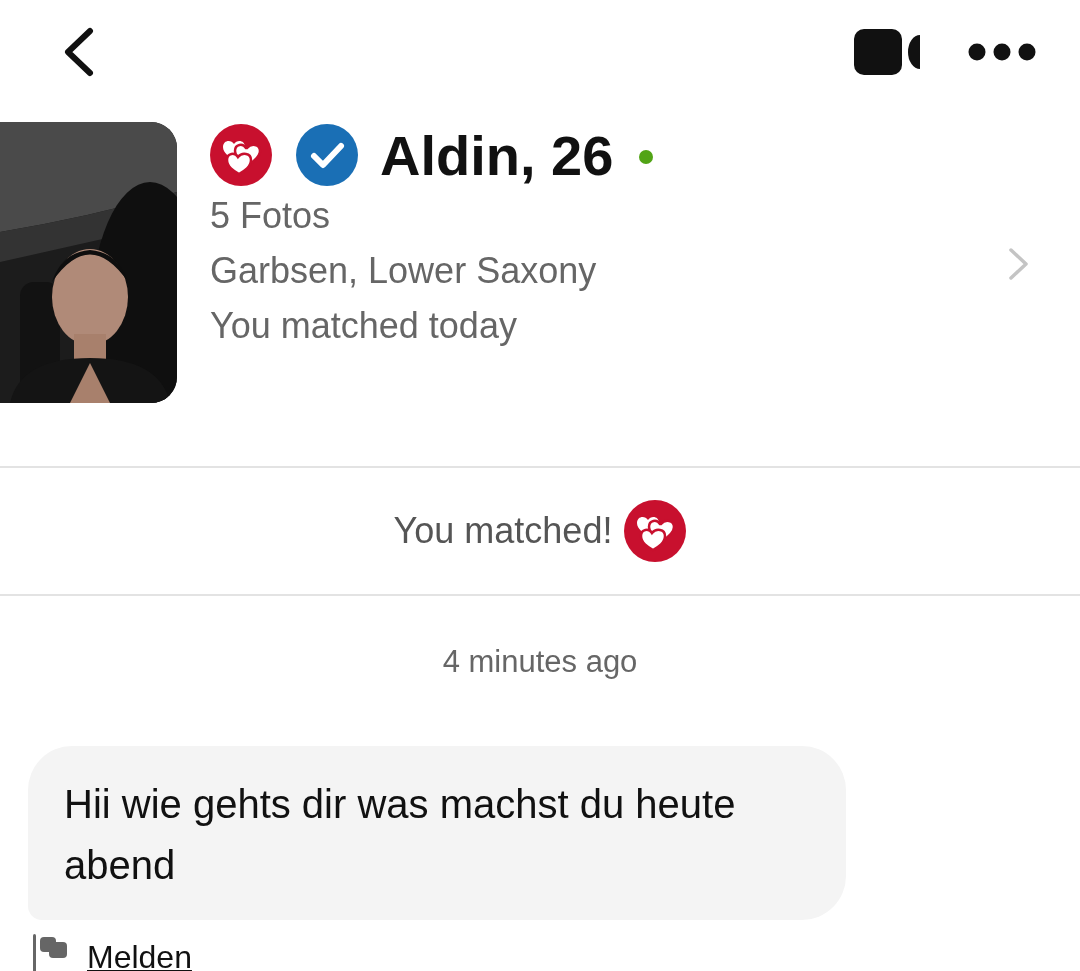  Describe the element at coordinates (404, 271) in the screenshot. I see `location-text: Garbsen, Lower Saxony` at that location.